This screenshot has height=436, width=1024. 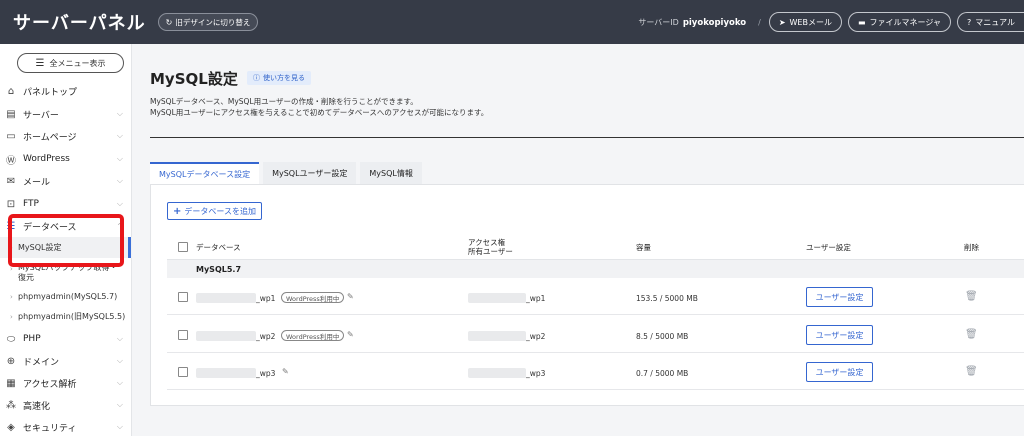 I want to click on paper-plane-icon: ➤, so click(x=782, y=22).